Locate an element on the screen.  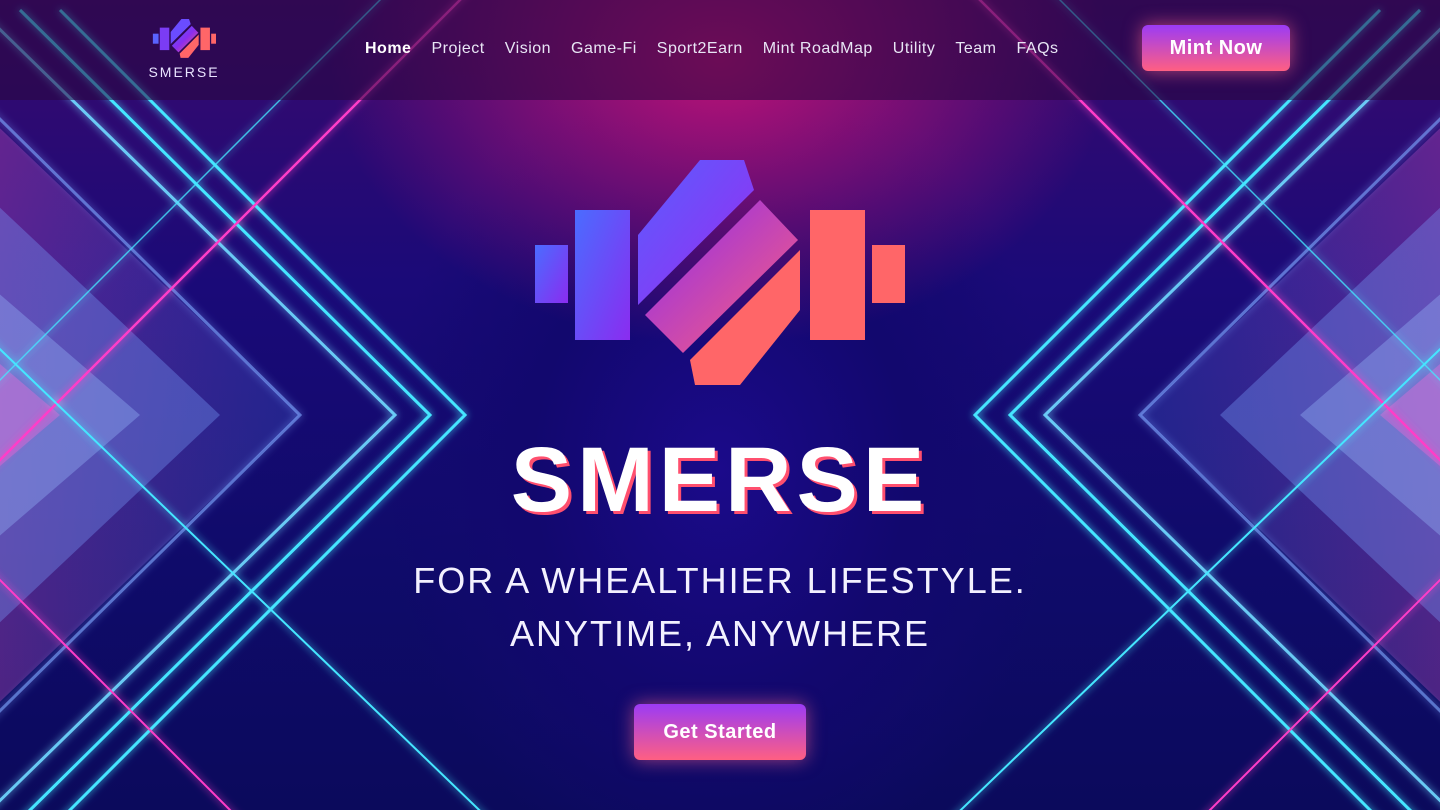
nav-item-team: Team is located at coordinates (975, 49).